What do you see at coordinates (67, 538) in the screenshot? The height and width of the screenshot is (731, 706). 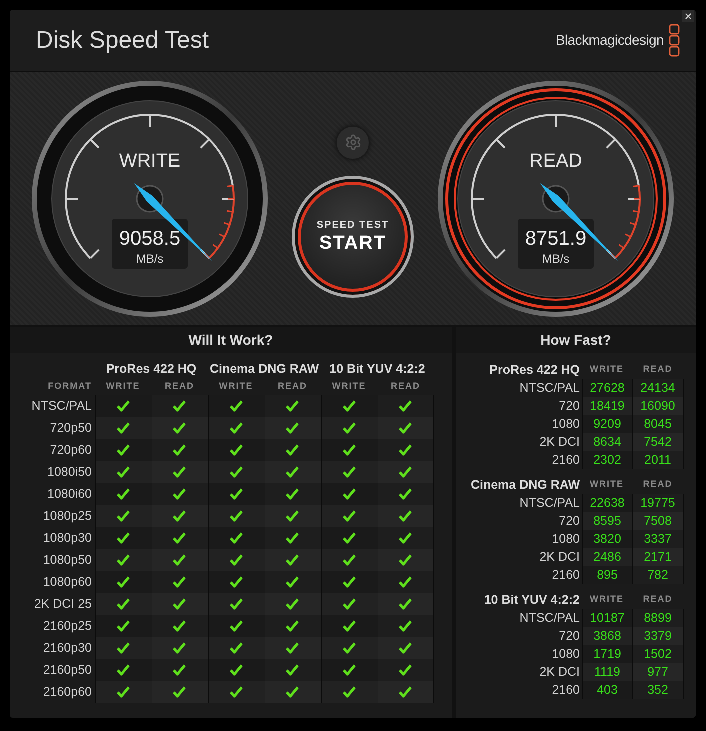 I see `format-label: 1080p30` at bounding box center [67, 538].